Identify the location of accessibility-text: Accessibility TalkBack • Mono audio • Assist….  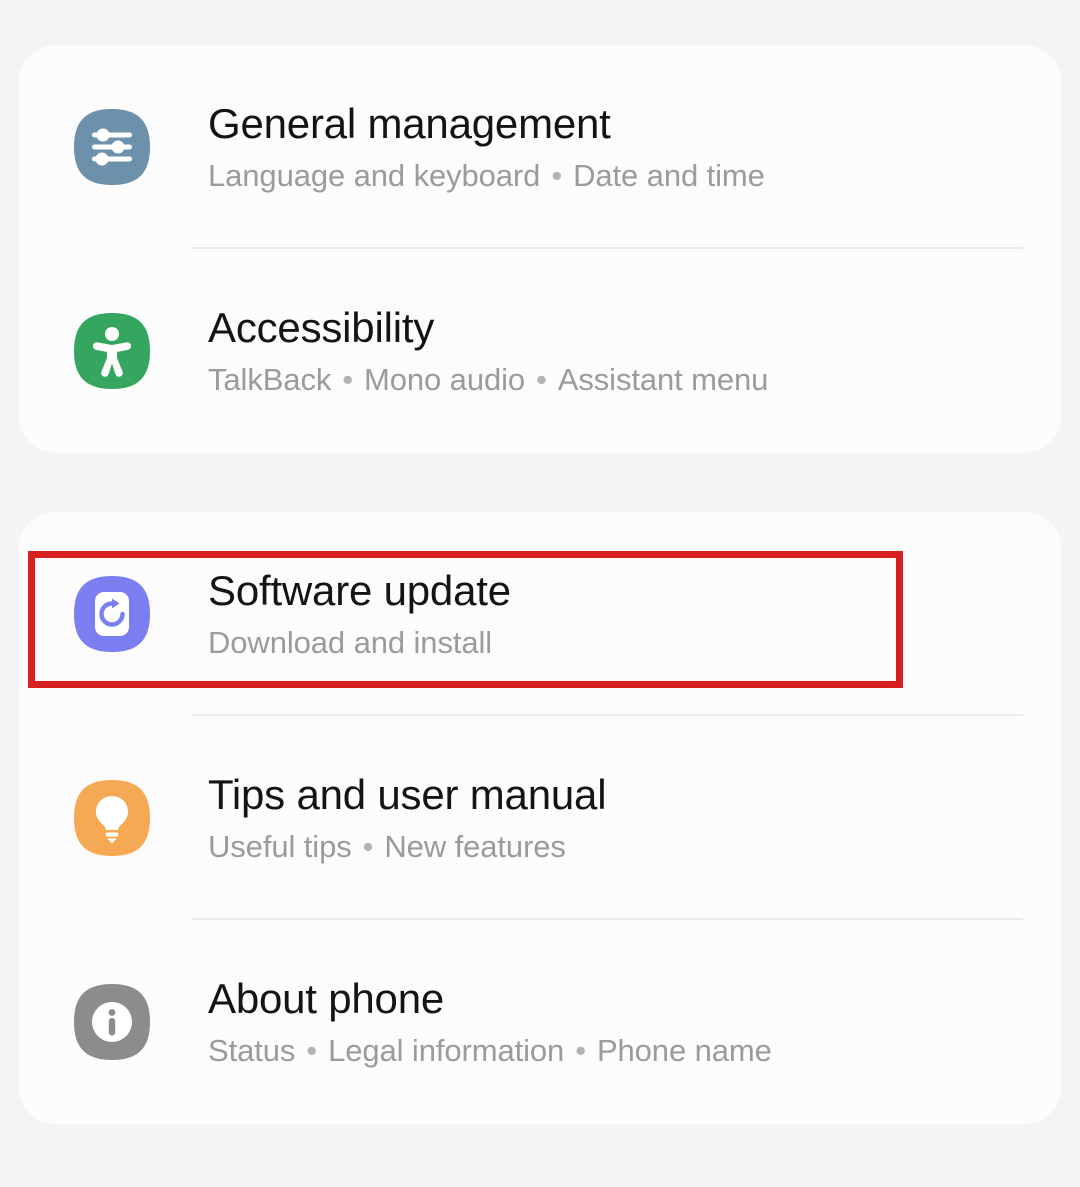
(488, 351).